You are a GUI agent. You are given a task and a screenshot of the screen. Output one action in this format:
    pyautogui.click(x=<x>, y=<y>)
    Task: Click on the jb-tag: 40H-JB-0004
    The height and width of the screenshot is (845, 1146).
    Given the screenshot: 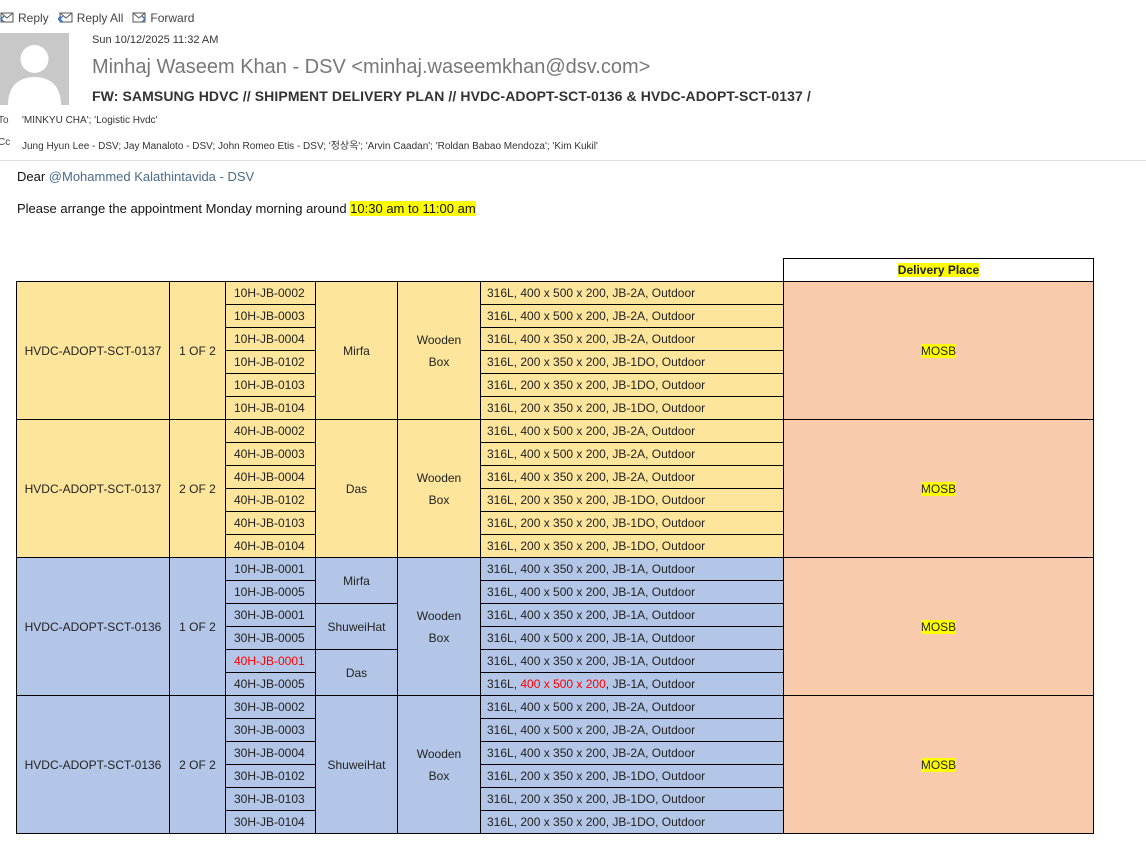 What is the action you would take?
    pyautogui.click(x=270, y=477)
    